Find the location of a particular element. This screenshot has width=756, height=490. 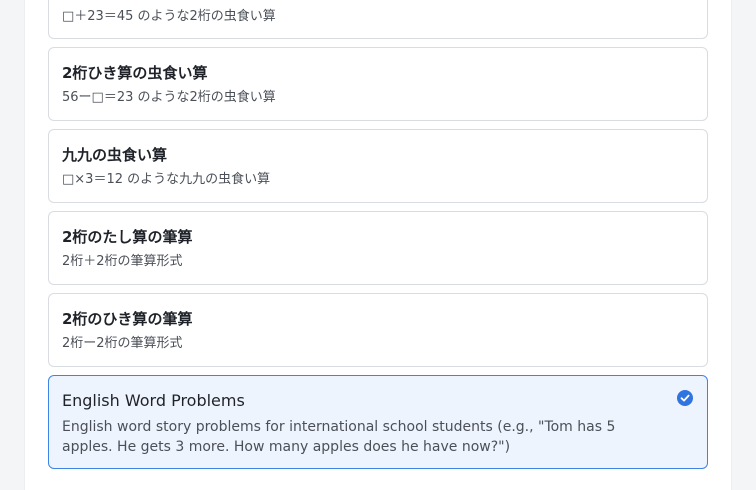

option-description: 2桁ー2桁の筆算形式 is located at coordinates (122, 343).